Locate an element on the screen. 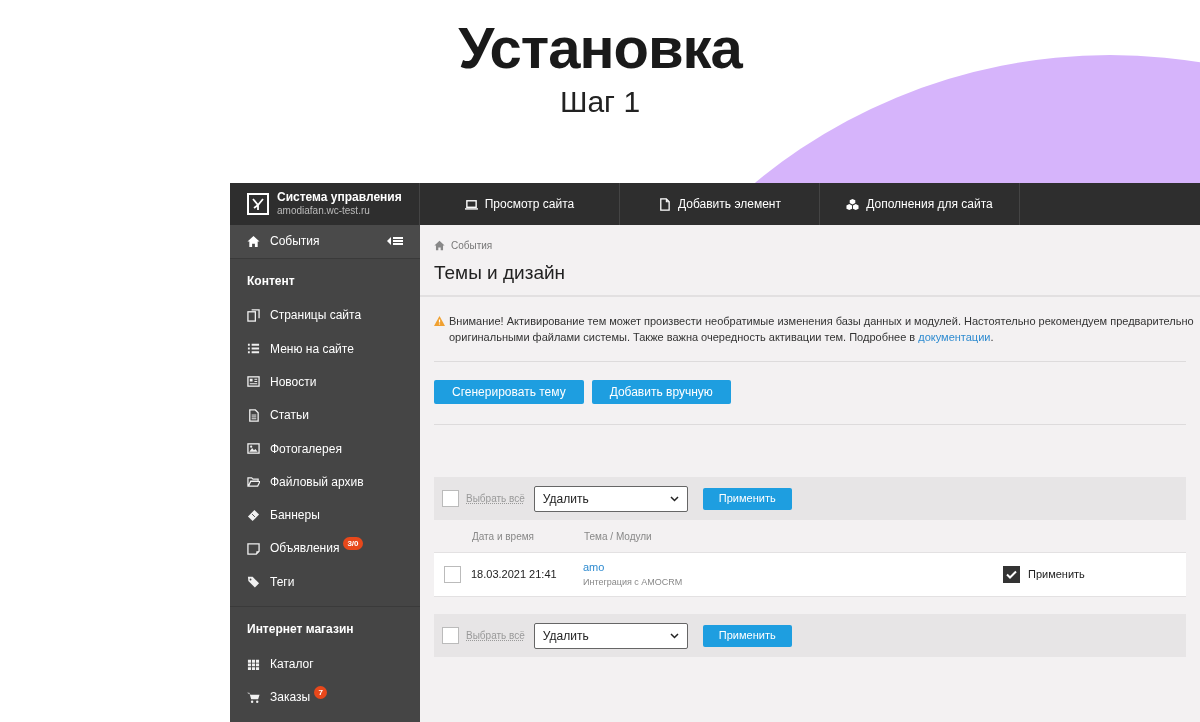  sidebar-item: Статьи is located at coordinates (325, 415).